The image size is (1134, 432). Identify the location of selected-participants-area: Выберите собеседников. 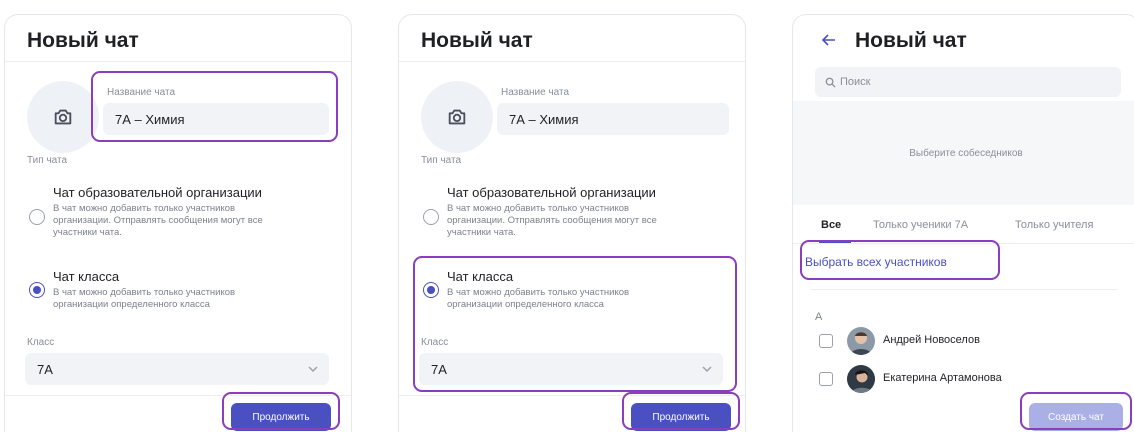
(963, 153).